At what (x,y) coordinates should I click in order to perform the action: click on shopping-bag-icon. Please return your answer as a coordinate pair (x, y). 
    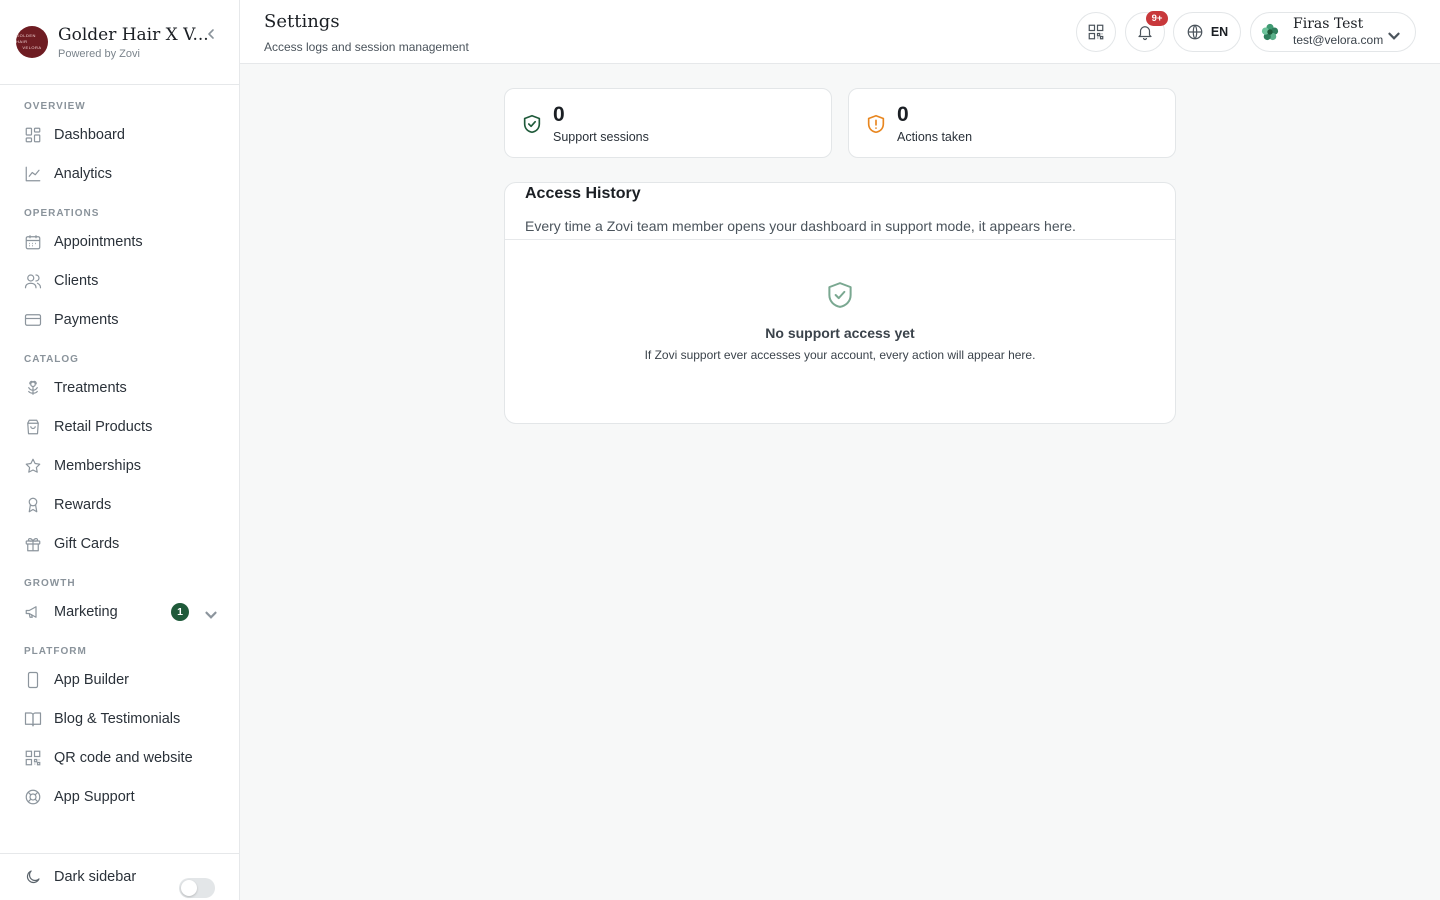
    Looking at the image, I should click on (33, 426).